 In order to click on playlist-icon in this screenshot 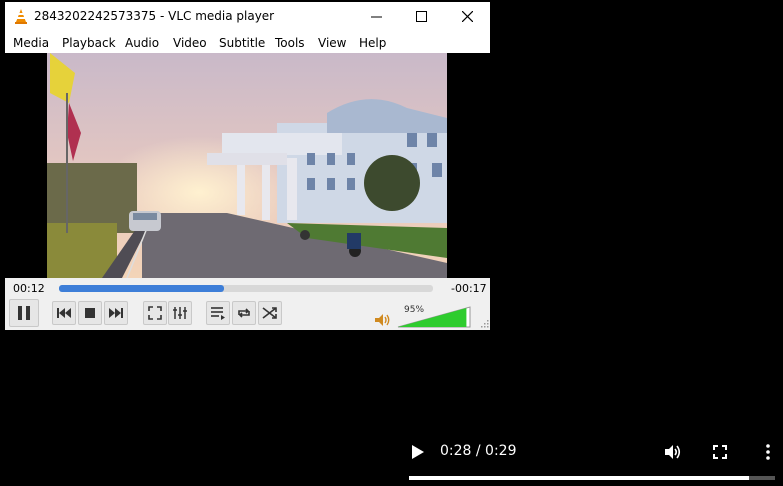, I will do `click(218, 313)`.